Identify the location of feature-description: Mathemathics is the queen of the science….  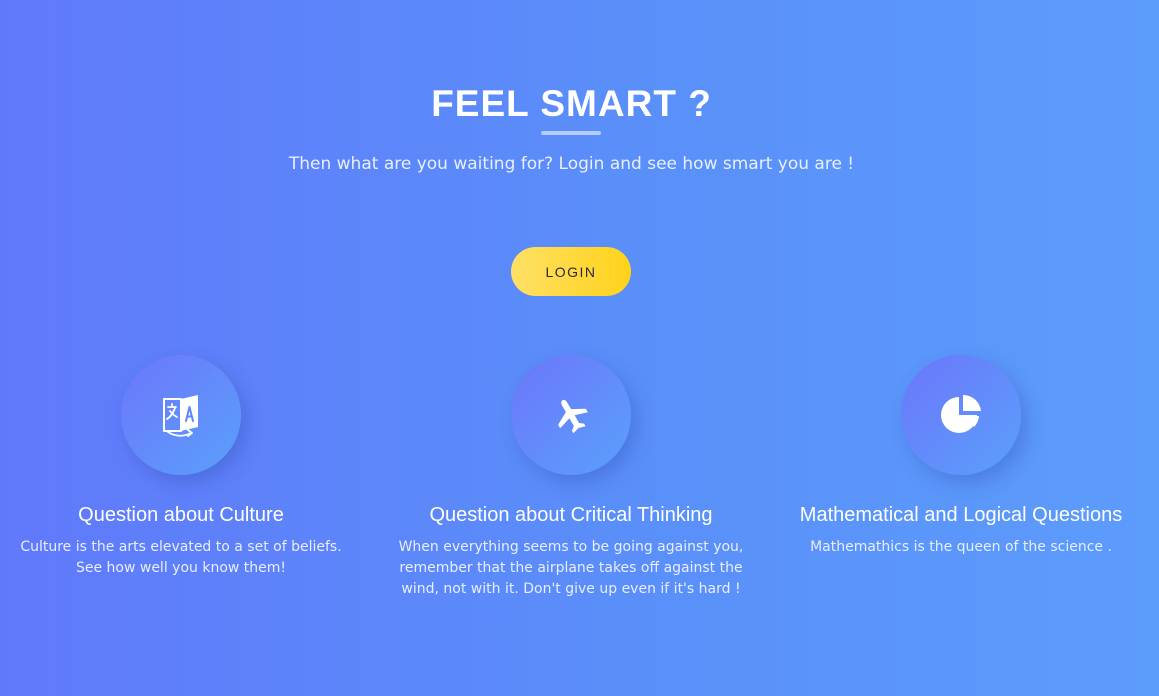
(961, 547).